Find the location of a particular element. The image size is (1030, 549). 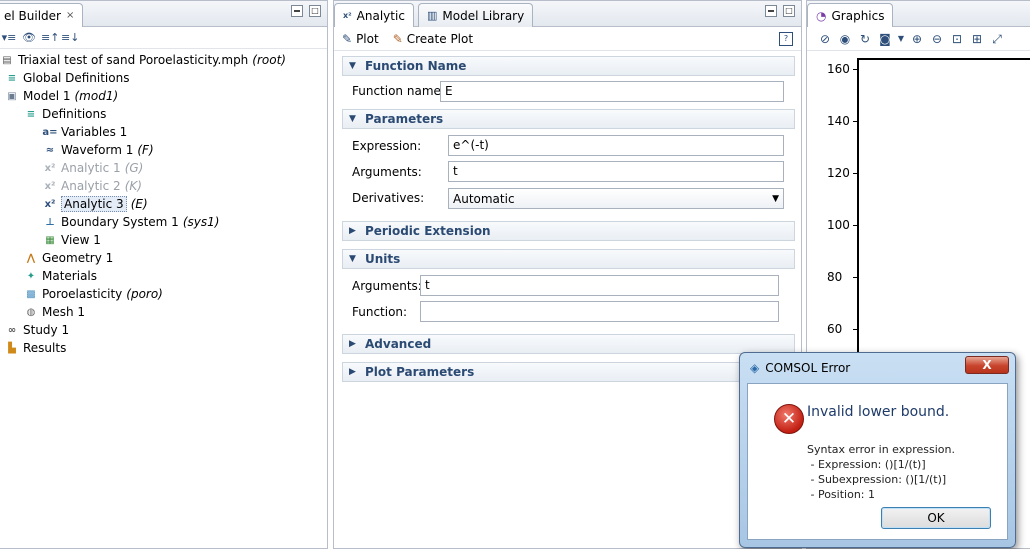

tree-node: x² Analytic 3 (E) is located at coordinates (163, 204).